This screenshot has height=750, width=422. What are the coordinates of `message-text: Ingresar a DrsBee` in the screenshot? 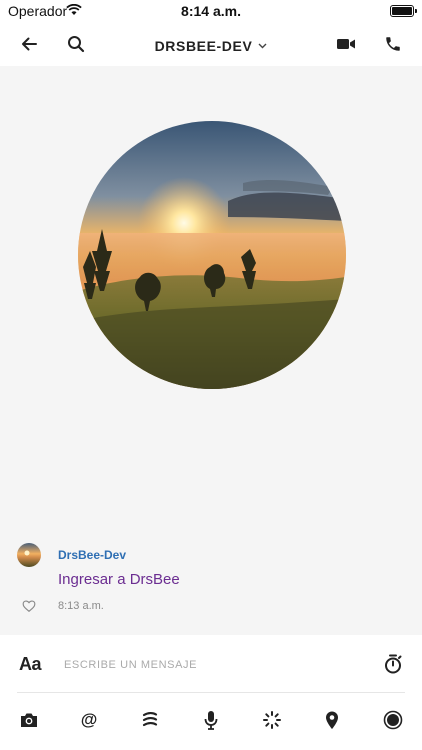 It's located at (119, 579).